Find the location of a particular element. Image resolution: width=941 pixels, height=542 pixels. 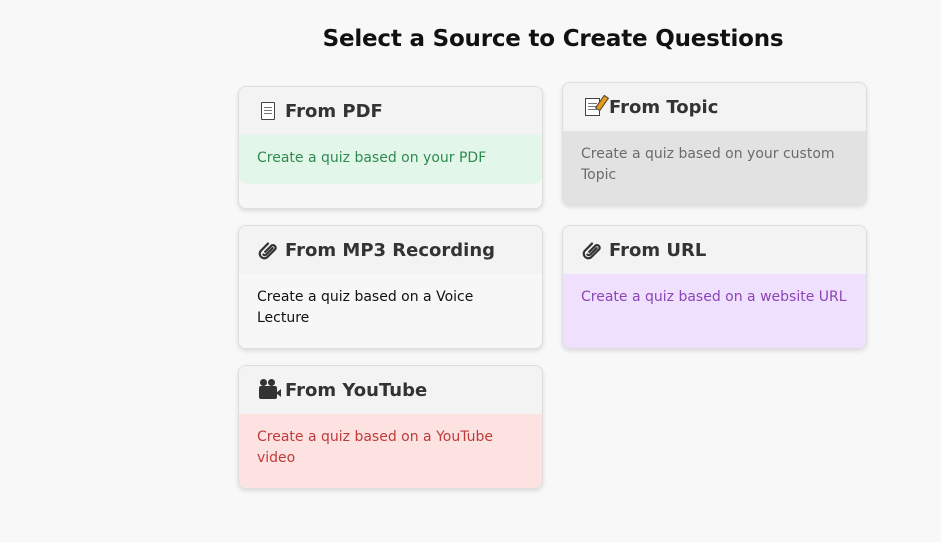

card-header: From Topic is located at coordinates (714, 107).